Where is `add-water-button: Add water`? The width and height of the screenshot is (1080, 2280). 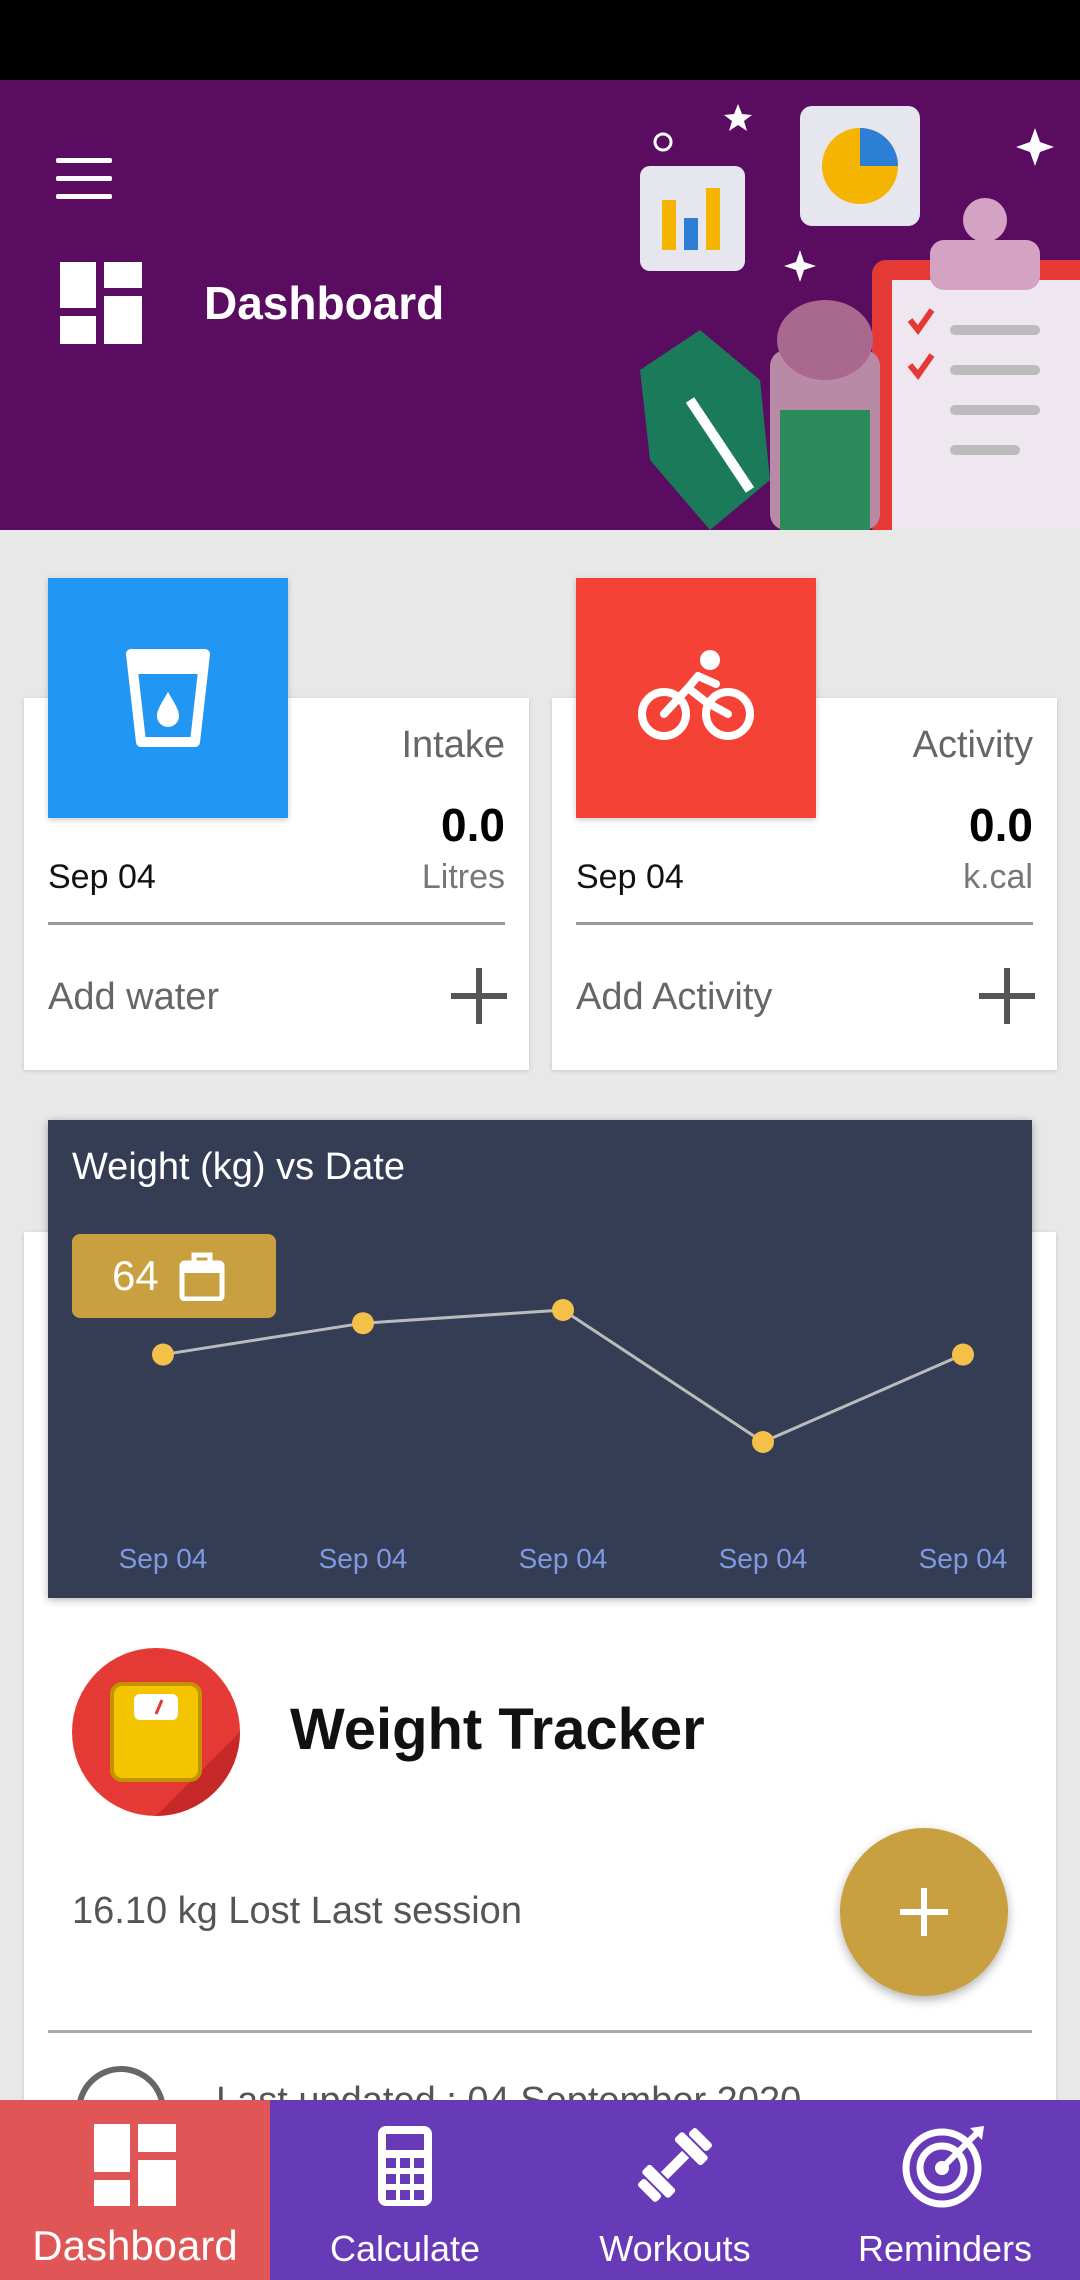
add-water-button: Add water is located at coordinates (133, 997).